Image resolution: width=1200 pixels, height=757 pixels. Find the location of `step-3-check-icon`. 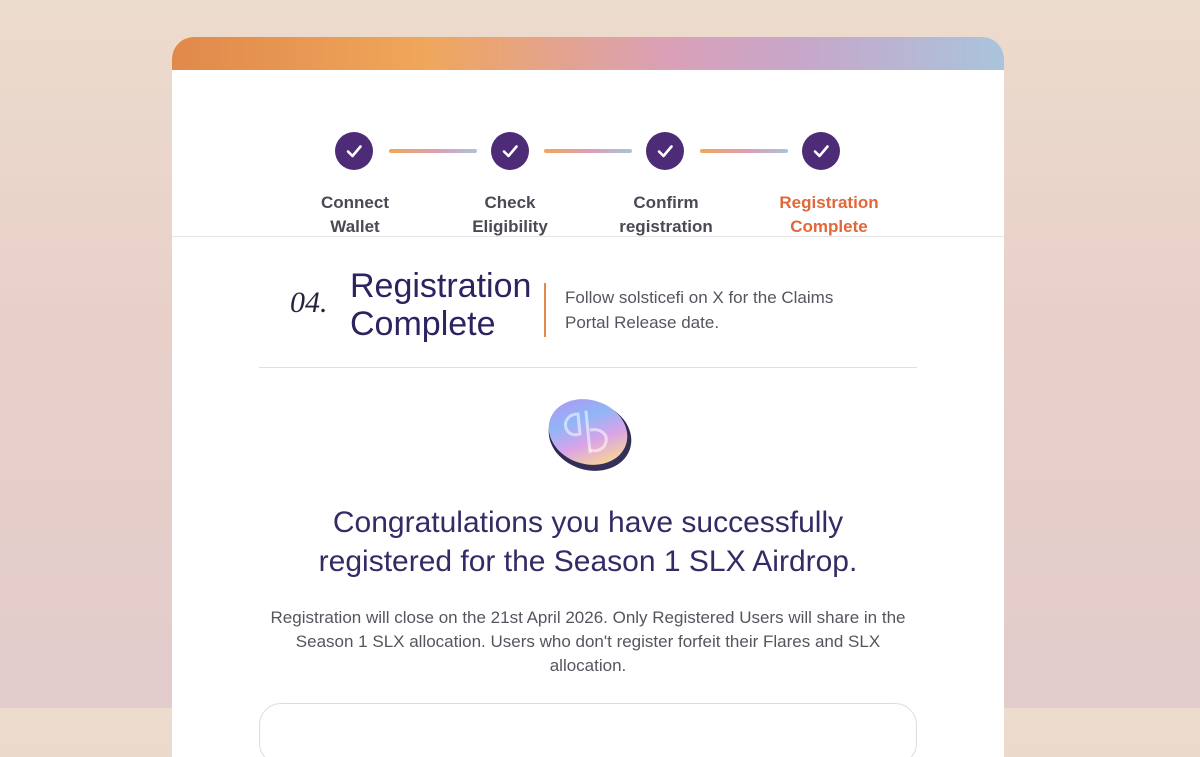

step-3-check-icon is located at coordinates (665, 151).